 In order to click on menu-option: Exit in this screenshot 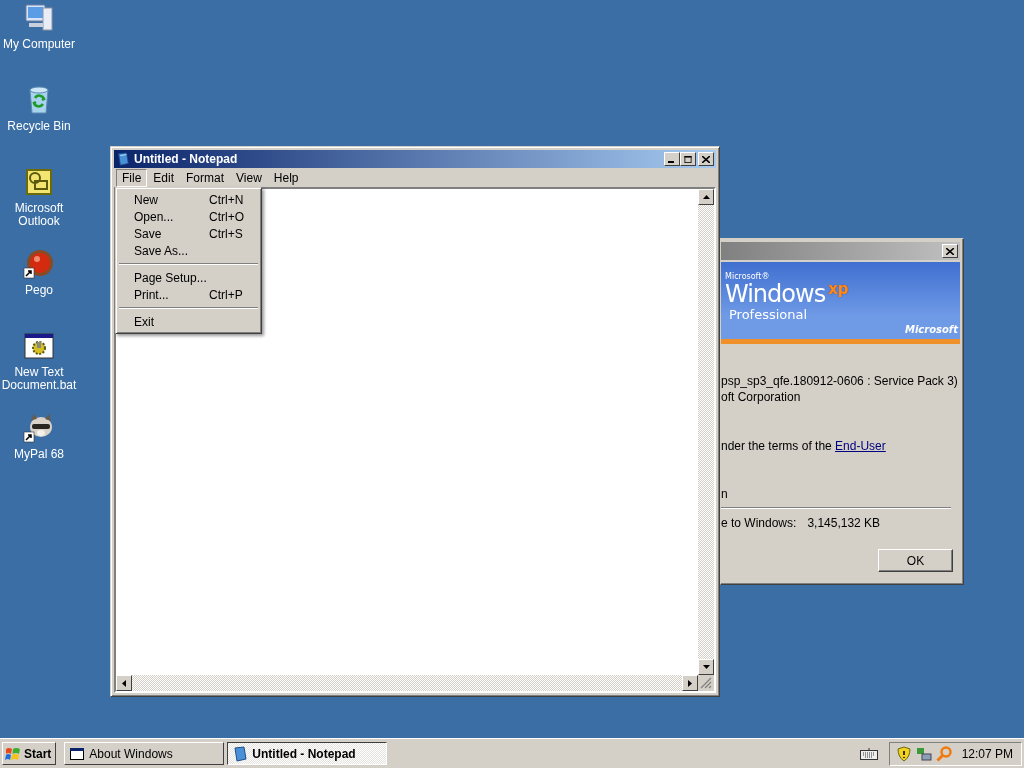, I will do `click(188, 321)`.